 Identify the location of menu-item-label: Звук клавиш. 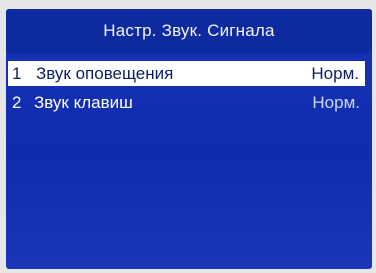
(83, 102).